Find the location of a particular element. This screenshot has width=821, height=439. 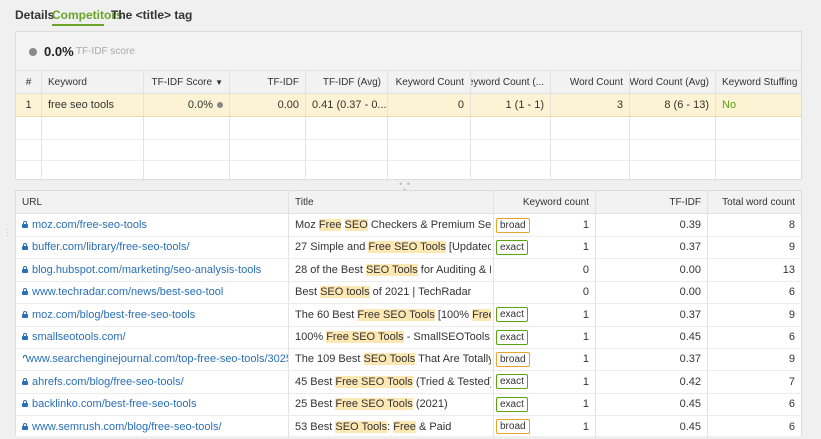

sort-desc-icon: ▼ is located at coordinates (219, 82).